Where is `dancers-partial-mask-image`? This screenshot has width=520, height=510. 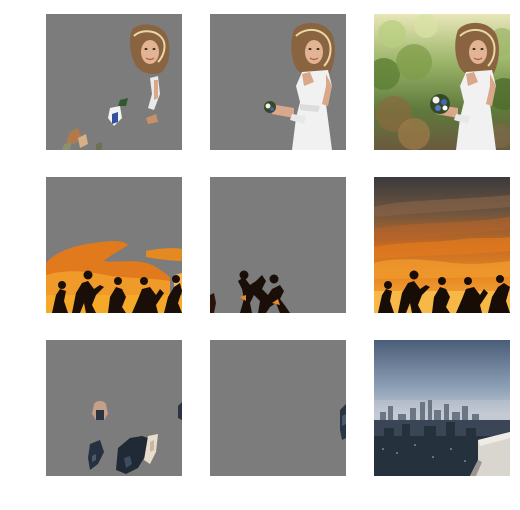 dancers-partial-mask-image is located at coordinates (114, 245).